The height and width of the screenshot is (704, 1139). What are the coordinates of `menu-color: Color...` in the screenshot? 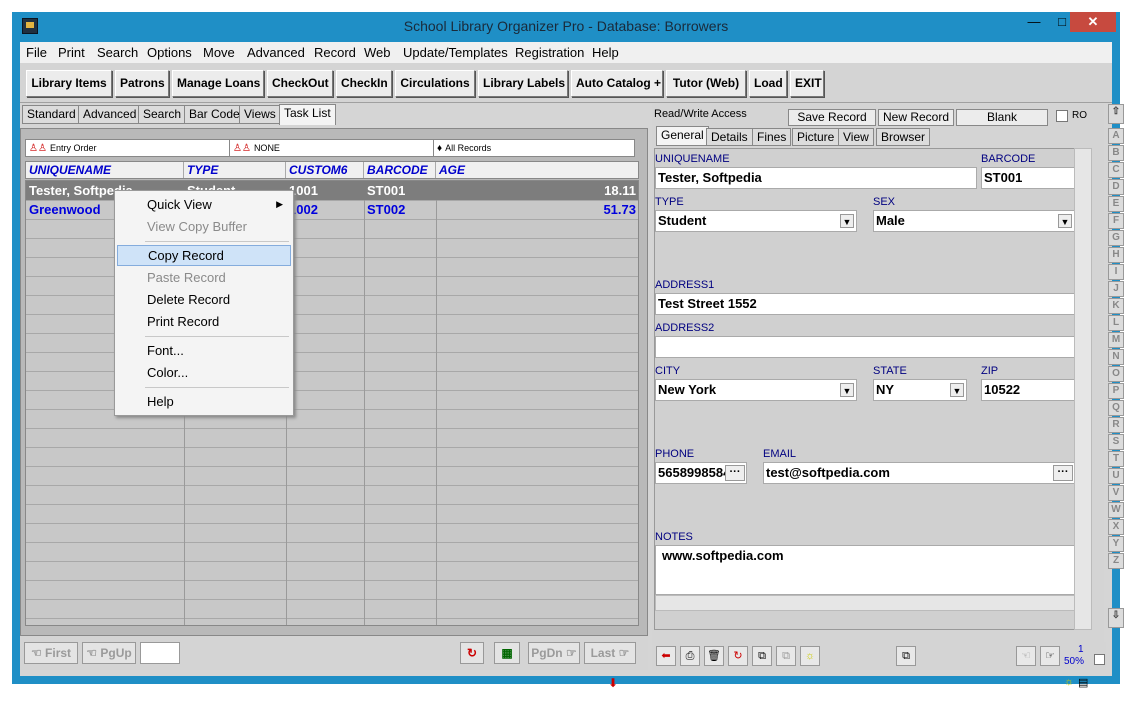 It's located at (204, 372).